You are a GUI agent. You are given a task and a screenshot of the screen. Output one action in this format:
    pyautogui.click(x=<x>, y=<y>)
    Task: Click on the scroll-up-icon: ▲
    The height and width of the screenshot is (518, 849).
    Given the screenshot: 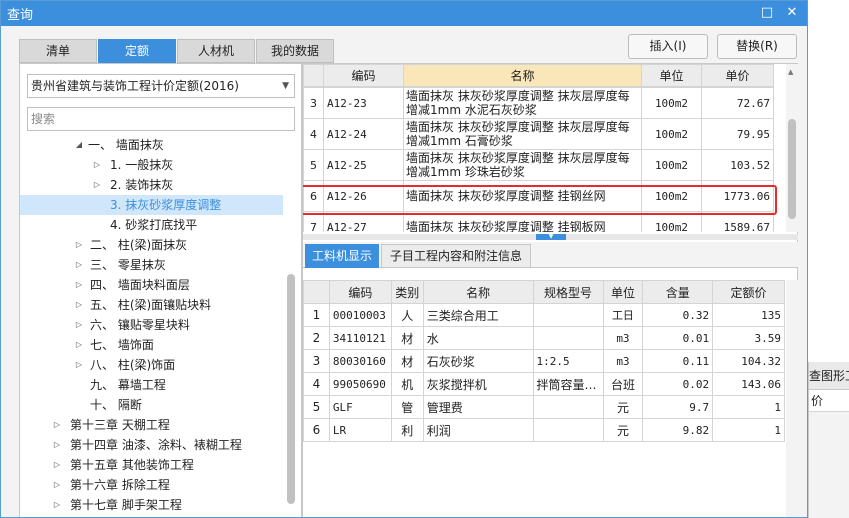 What is the action you would take?
    pyautogui.click(x=790, y=72)
    